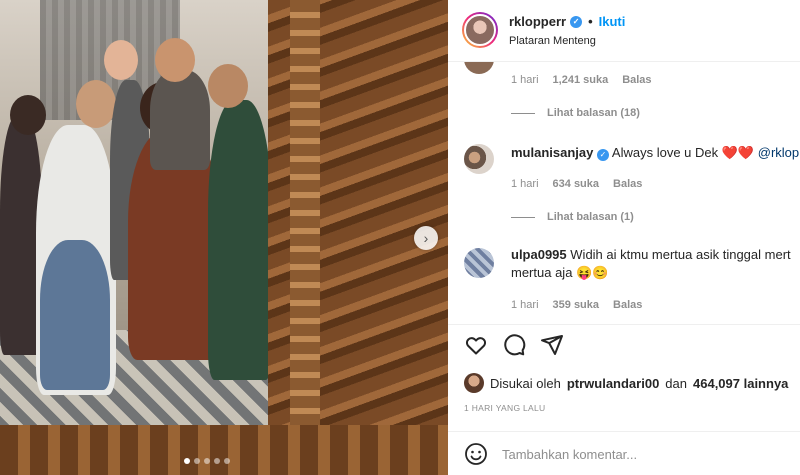 This screenshot has width=800, height=475. I want to click on liker-avatar, so click(474, 383).